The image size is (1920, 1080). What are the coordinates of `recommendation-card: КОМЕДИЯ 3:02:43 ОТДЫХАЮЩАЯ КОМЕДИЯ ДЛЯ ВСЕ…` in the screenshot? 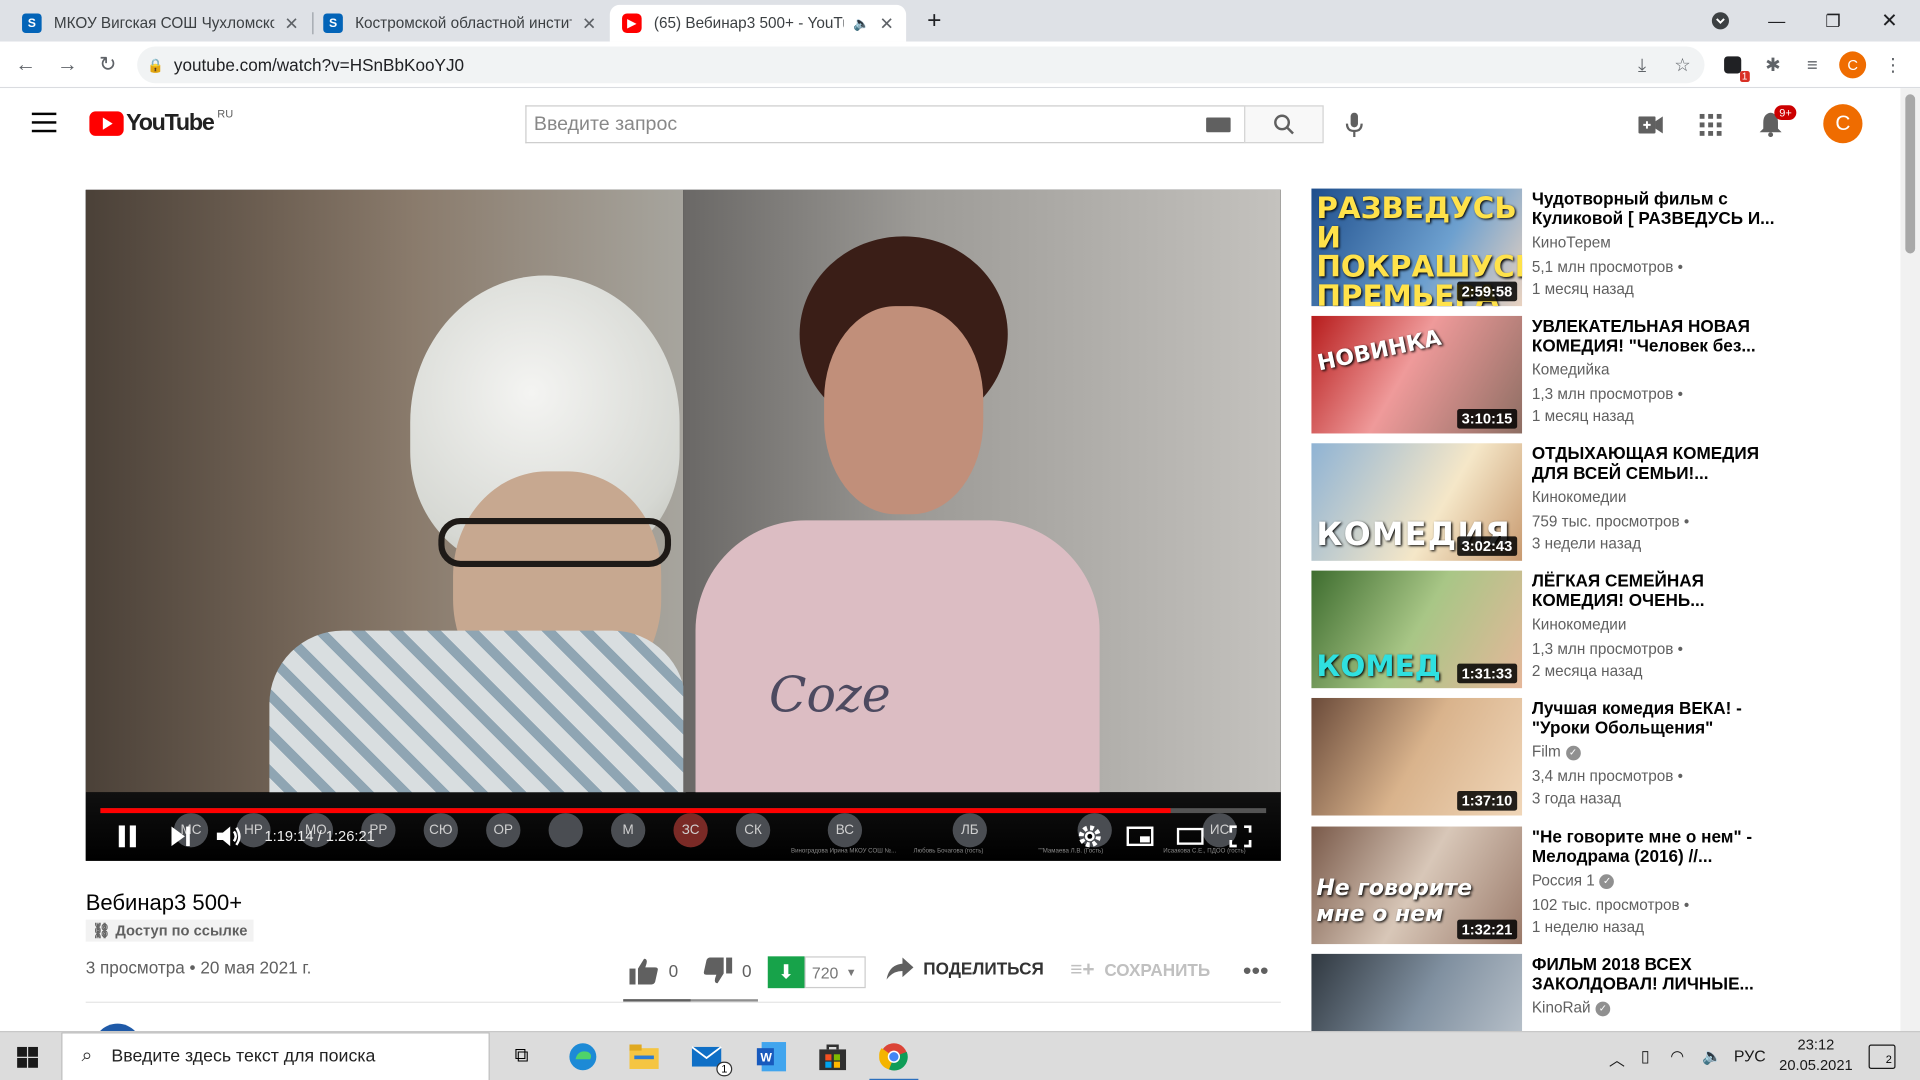 It's located at (1543, 502).